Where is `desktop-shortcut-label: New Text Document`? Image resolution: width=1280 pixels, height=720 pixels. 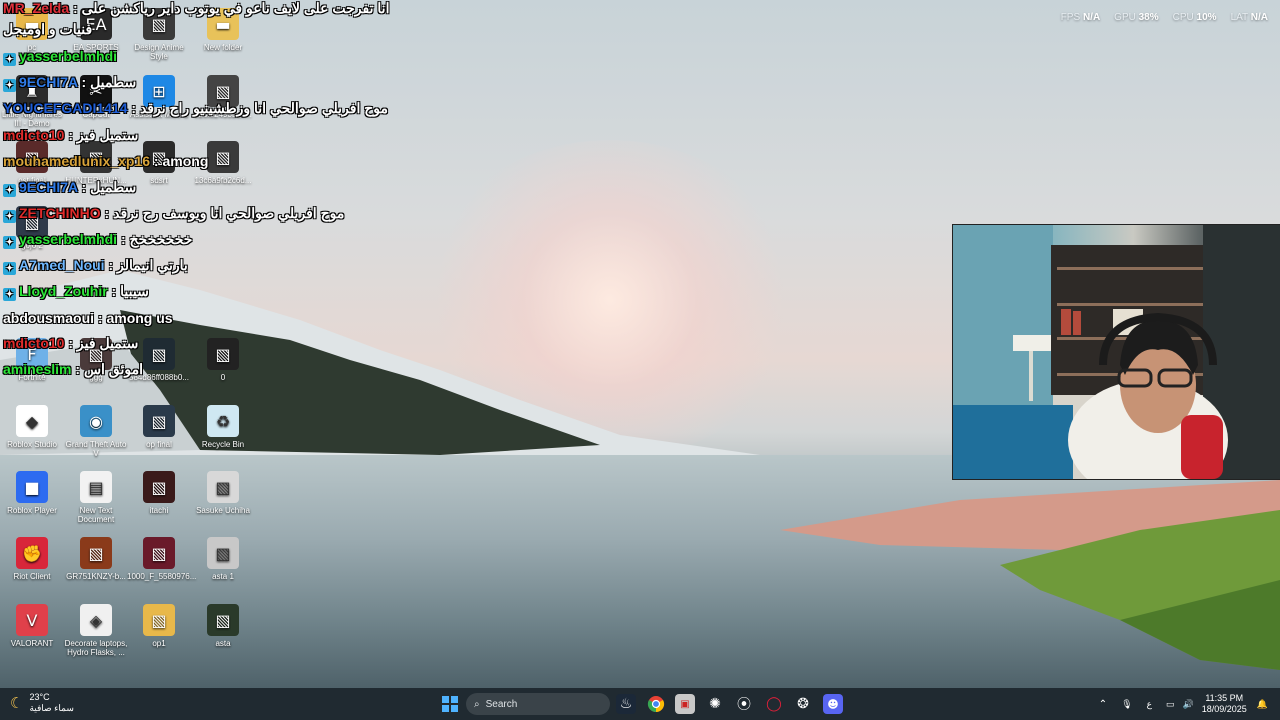
desktop-shortcut-label: New Text Document is located at coordinates (96, 515).